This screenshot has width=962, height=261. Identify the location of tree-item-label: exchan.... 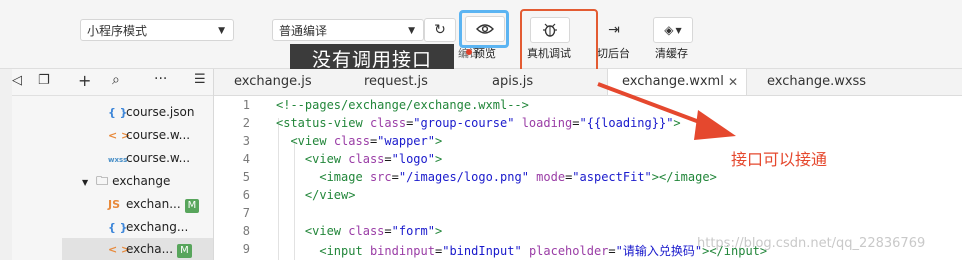
(153, 204).